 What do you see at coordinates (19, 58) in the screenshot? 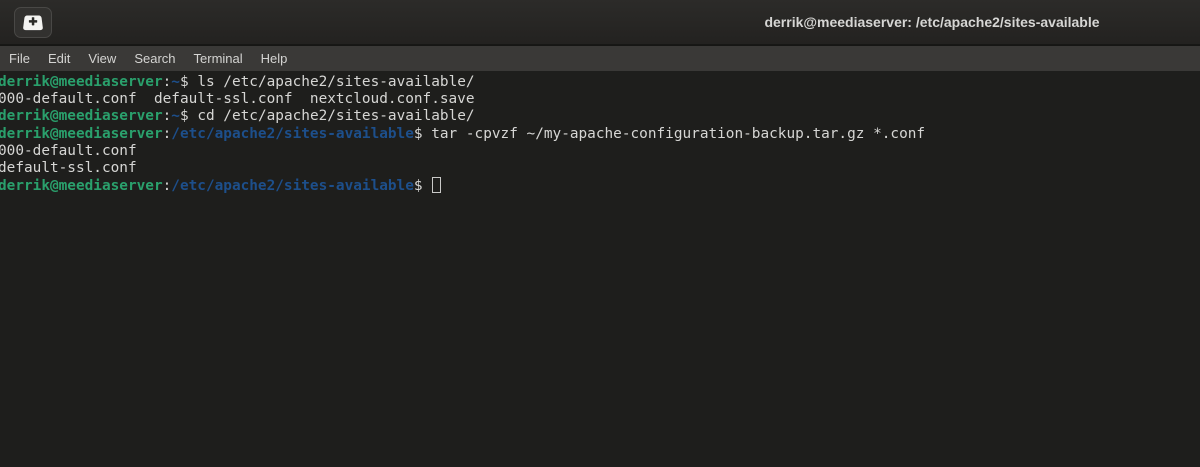
I see `menu-item-file: File` at bounding box center [19, 58].